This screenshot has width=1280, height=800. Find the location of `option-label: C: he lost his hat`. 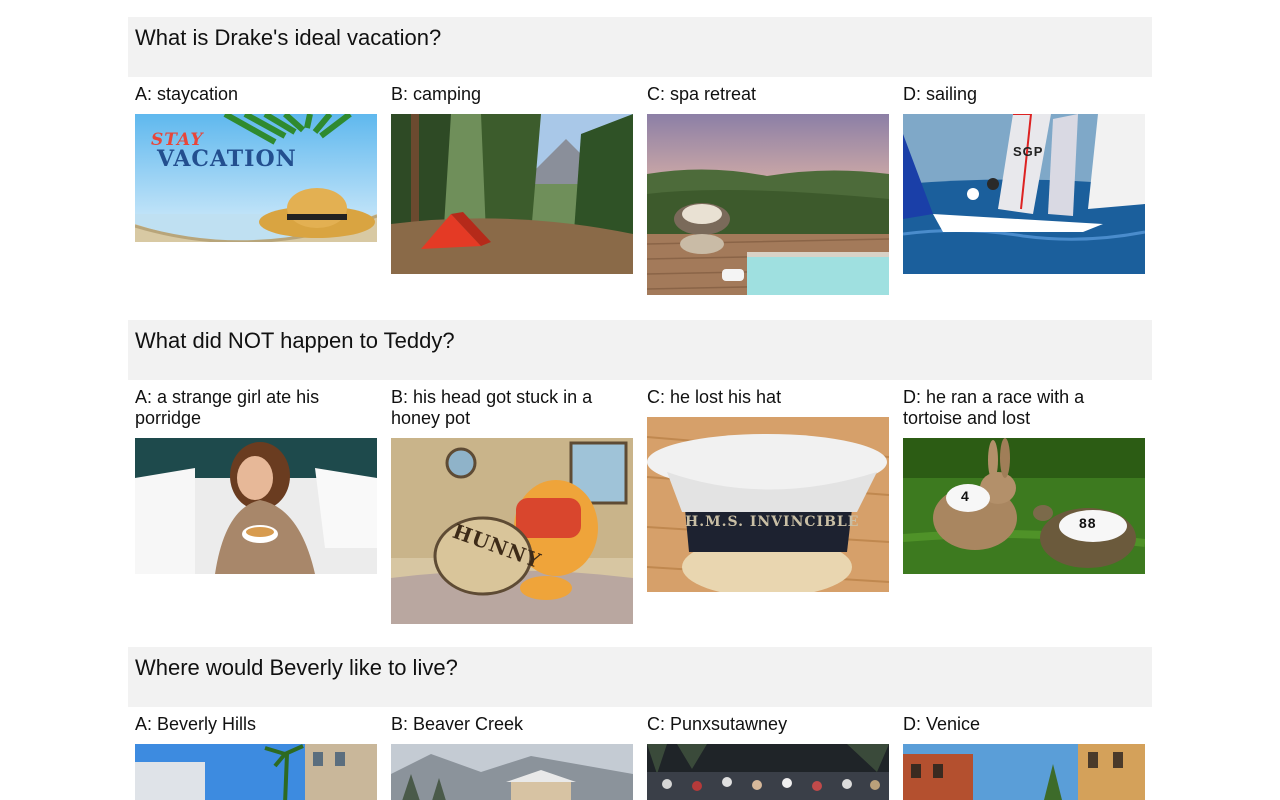

option-label: C: he lost his hat is located at coordinates (714, 397).